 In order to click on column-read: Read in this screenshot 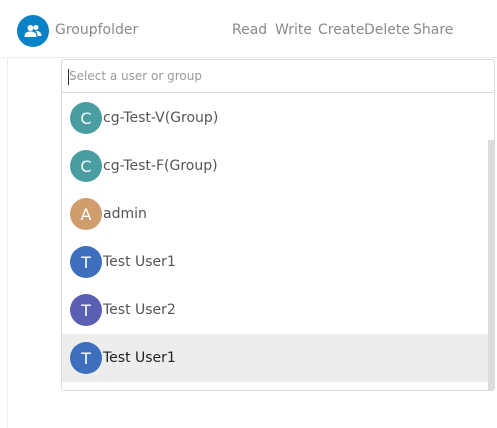, I will do `click(250, 30)`.